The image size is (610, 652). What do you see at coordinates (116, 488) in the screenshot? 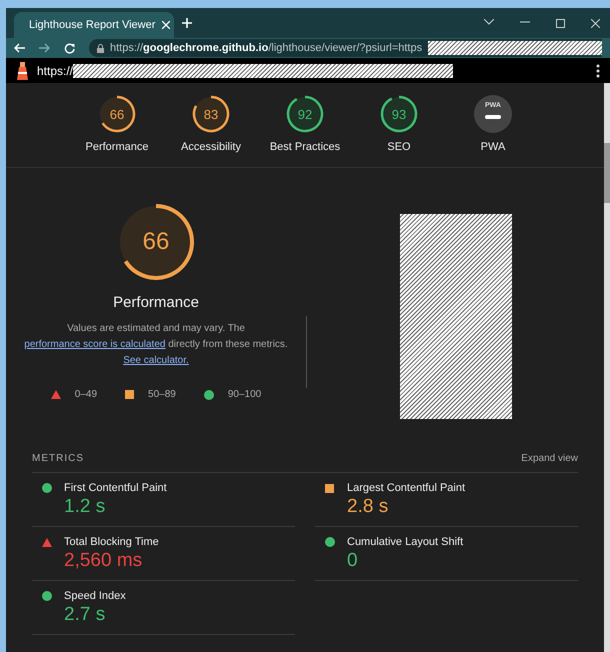
I see `metric-name: First Contentful Paint` at bounding box center [116, 488].